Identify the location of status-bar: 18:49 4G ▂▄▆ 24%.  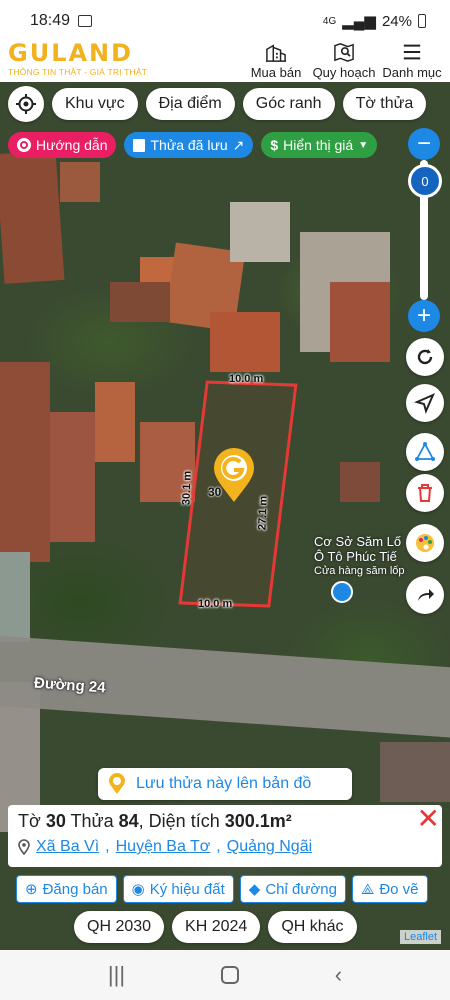
(225, 21).